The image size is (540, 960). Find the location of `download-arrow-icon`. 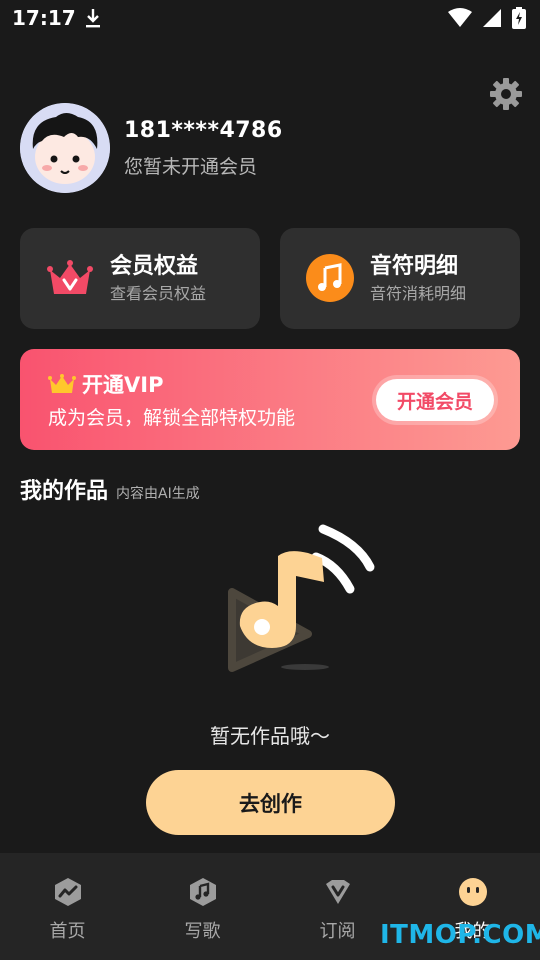

download-arrow-icon is located at coordinates (92, 18).